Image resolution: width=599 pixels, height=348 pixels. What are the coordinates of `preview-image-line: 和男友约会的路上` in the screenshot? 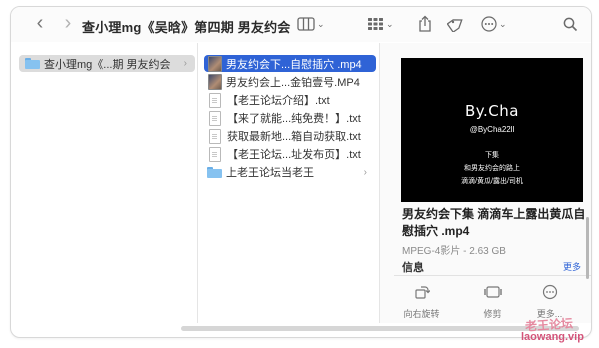 It's located at (492, 168).